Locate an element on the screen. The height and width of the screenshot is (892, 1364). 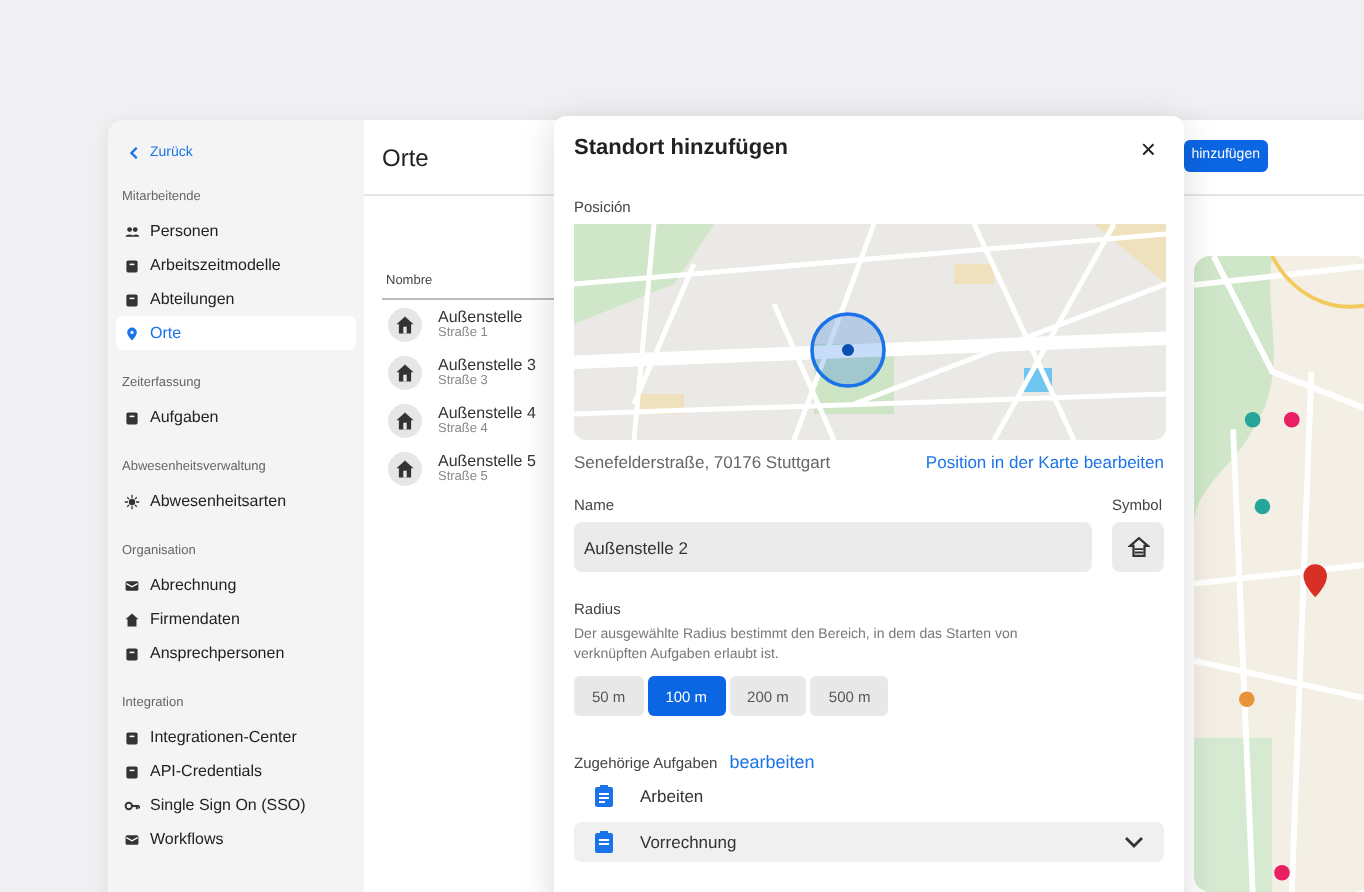
sidebar-item: Abrechnung is located at coordinates (236, 585).